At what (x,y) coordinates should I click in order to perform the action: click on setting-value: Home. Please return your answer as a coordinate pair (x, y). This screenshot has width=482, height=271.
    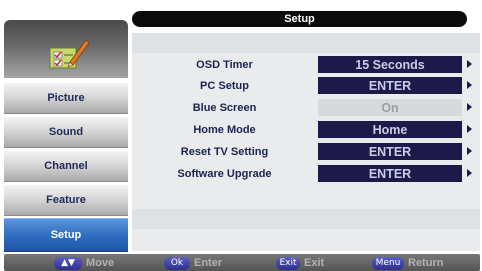
    Looking at the image, I should click on (390, 129).